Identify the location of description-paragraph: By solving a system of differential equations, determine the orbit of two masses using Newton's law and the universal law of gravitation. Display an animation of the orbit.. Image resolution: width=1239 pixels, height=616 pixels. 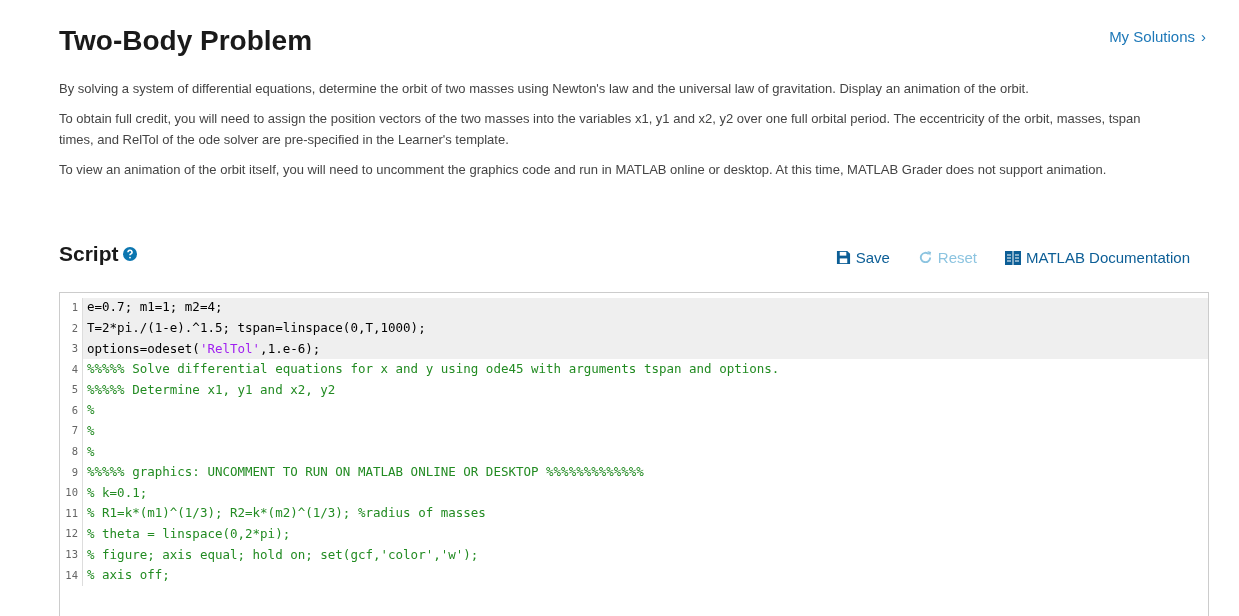
(544, 89).